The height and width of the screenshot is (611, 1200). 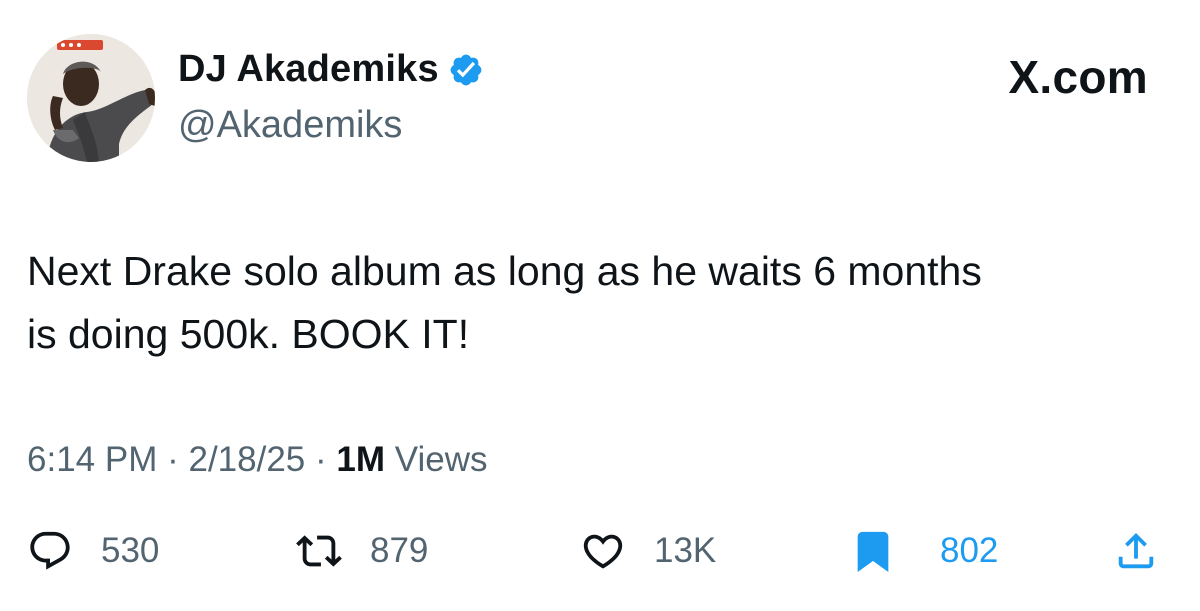 I want to click on bookmark-count: 802, so click(x=969, y=550).